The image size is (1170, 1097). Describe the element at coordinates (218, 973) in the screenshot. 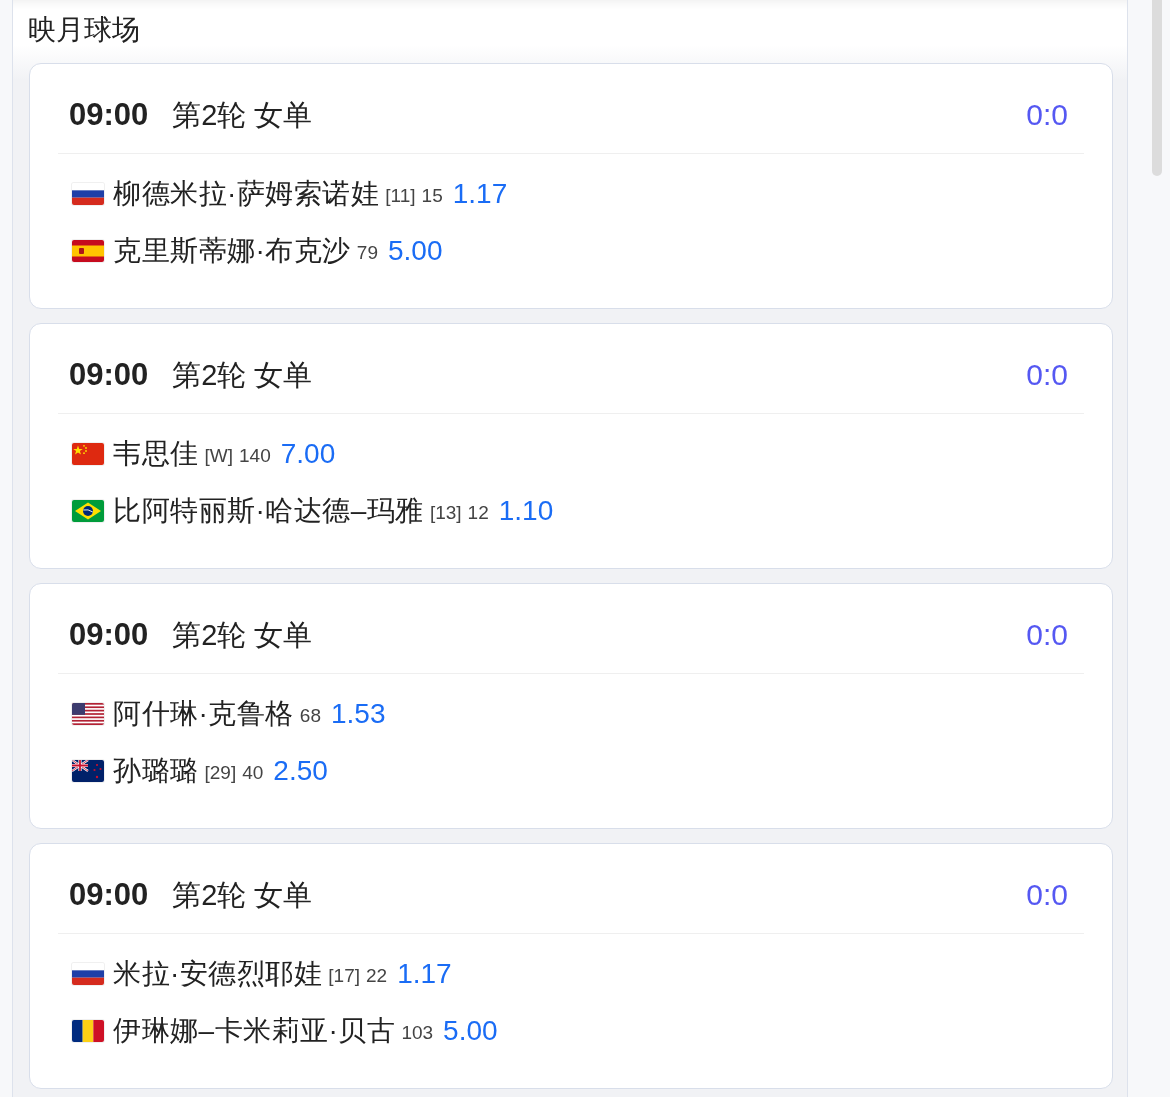

I see `player-name: 米拉·安德烈耶娃` at that location.